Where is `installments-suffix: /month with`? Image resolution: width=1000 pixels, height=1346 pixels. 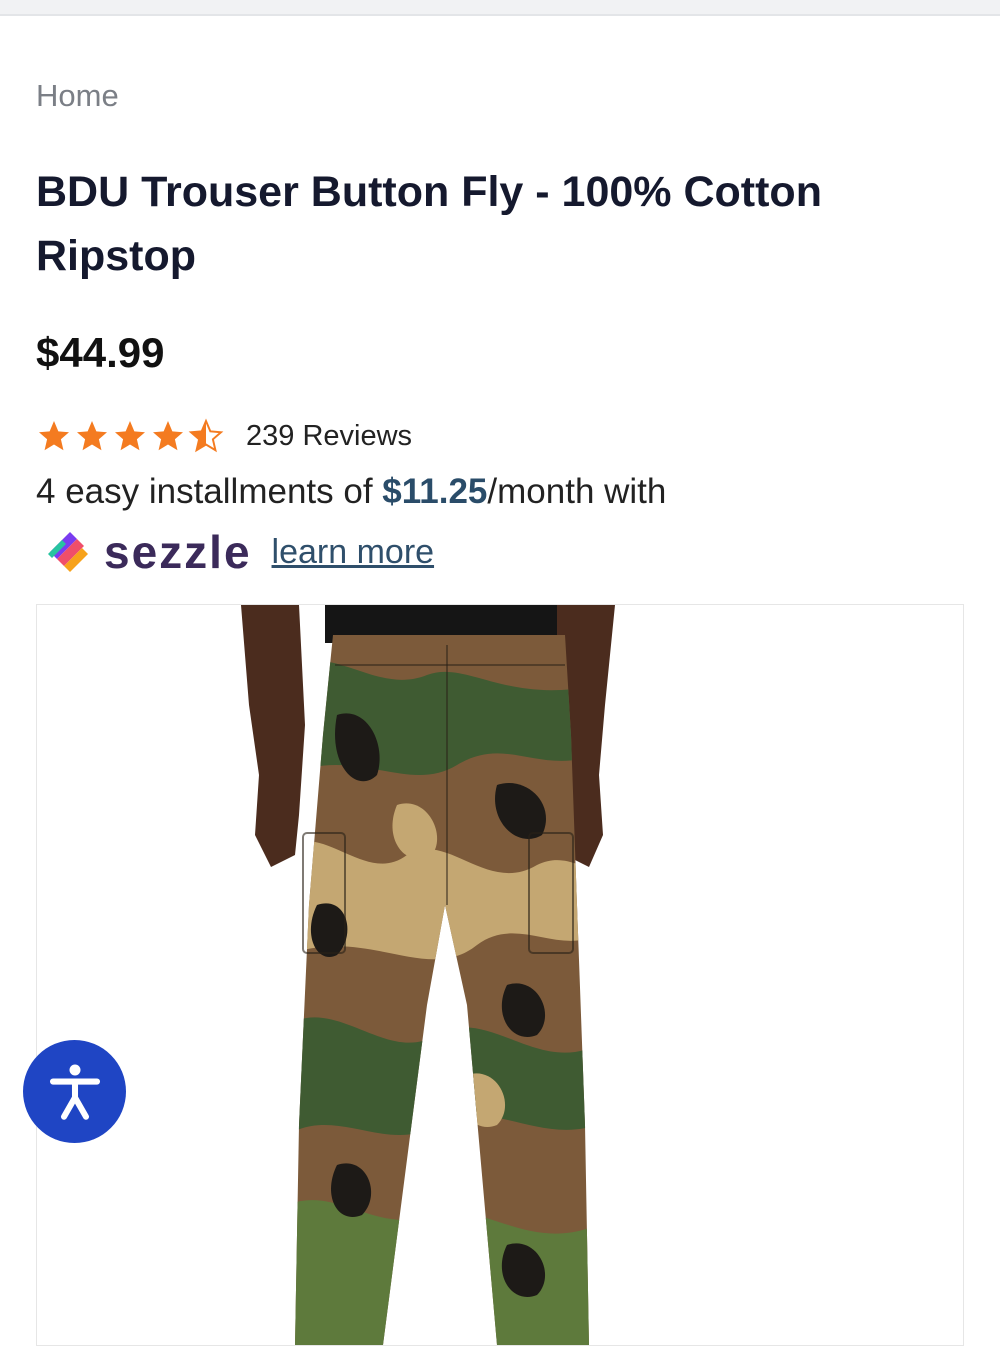
installments-suffix: /month with is located at coordinates (577, 491).